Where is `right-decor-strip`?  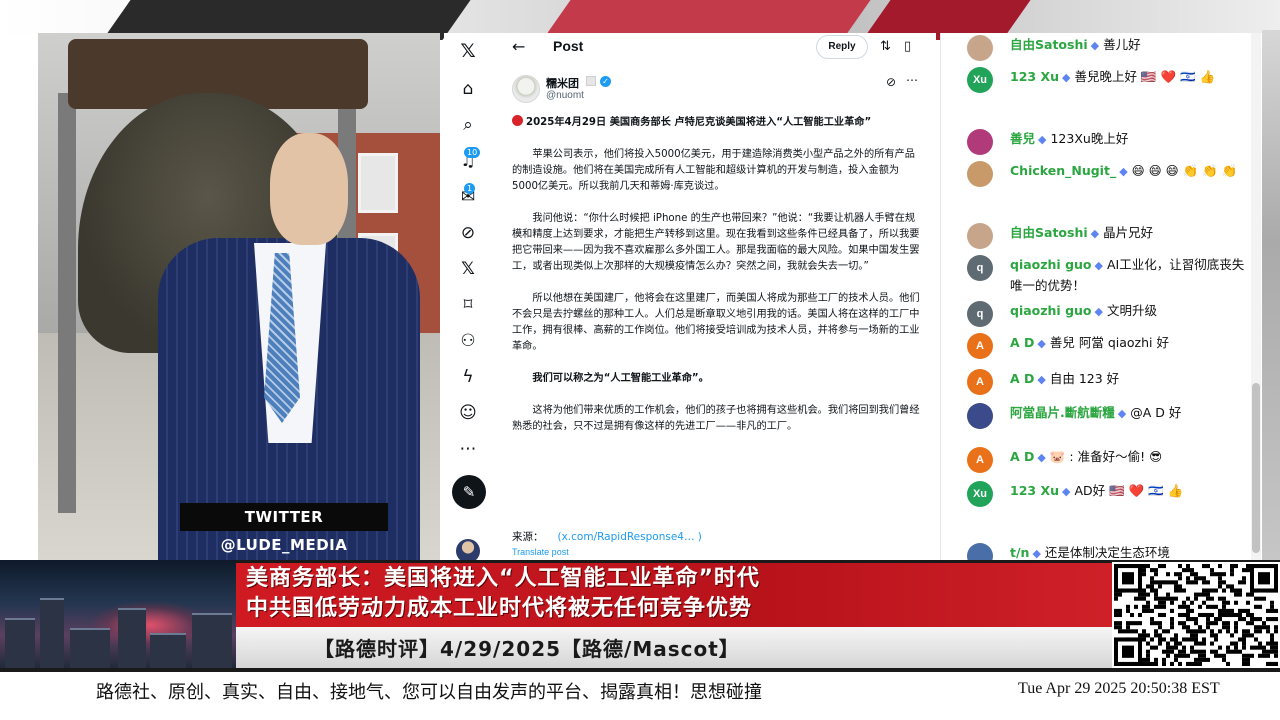 right-decor-strip is located at coordinates (1271, 295).